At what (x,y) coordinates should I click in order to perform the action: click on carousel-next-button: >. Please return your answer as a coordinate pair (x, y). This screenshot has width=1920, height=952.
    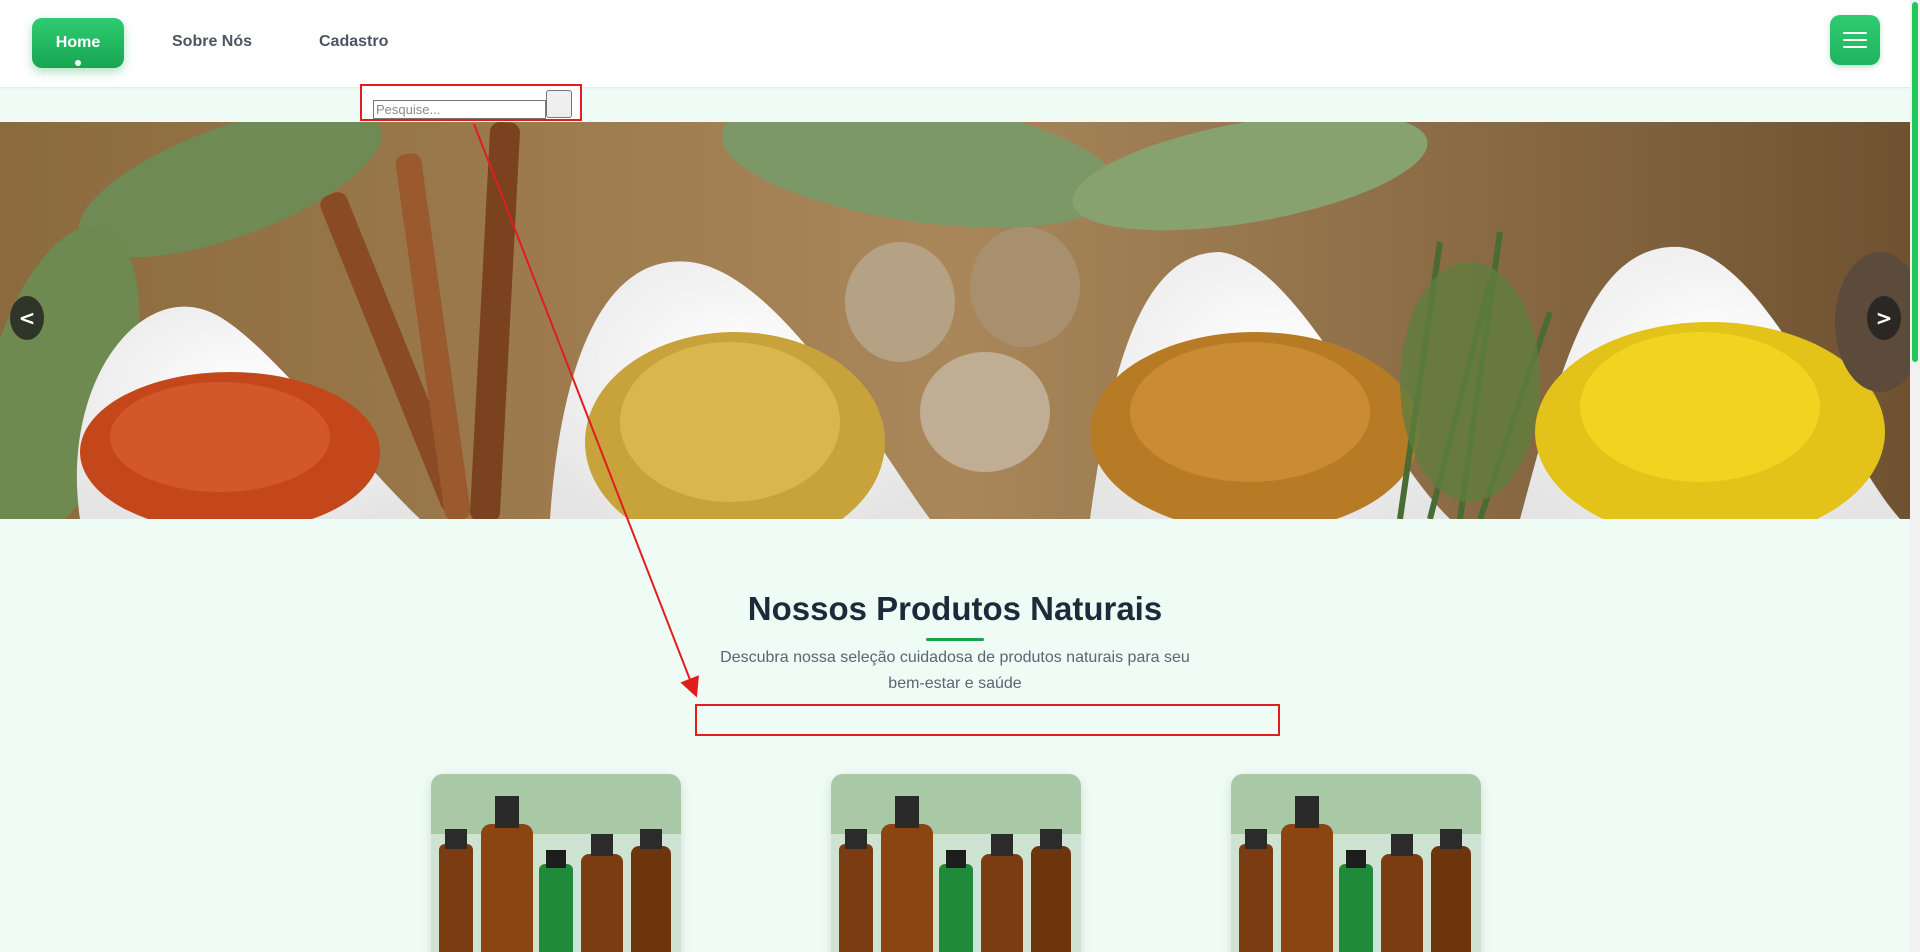
    Looking at the image, I should click on (1884, 318).